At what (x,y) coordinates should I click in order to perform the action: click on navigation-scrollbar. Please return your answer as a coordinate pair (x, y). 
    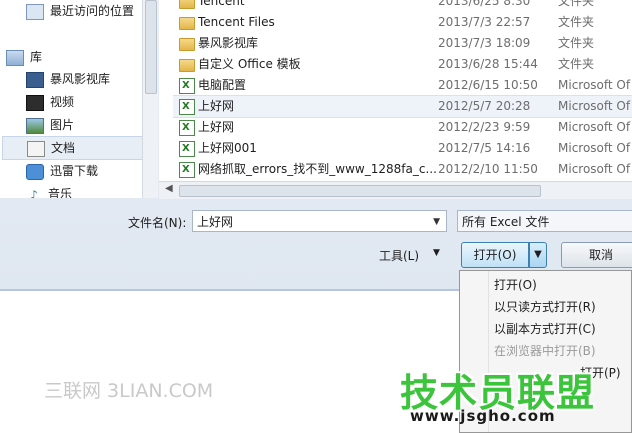
    Looking at the image, I should click on (150, 99).